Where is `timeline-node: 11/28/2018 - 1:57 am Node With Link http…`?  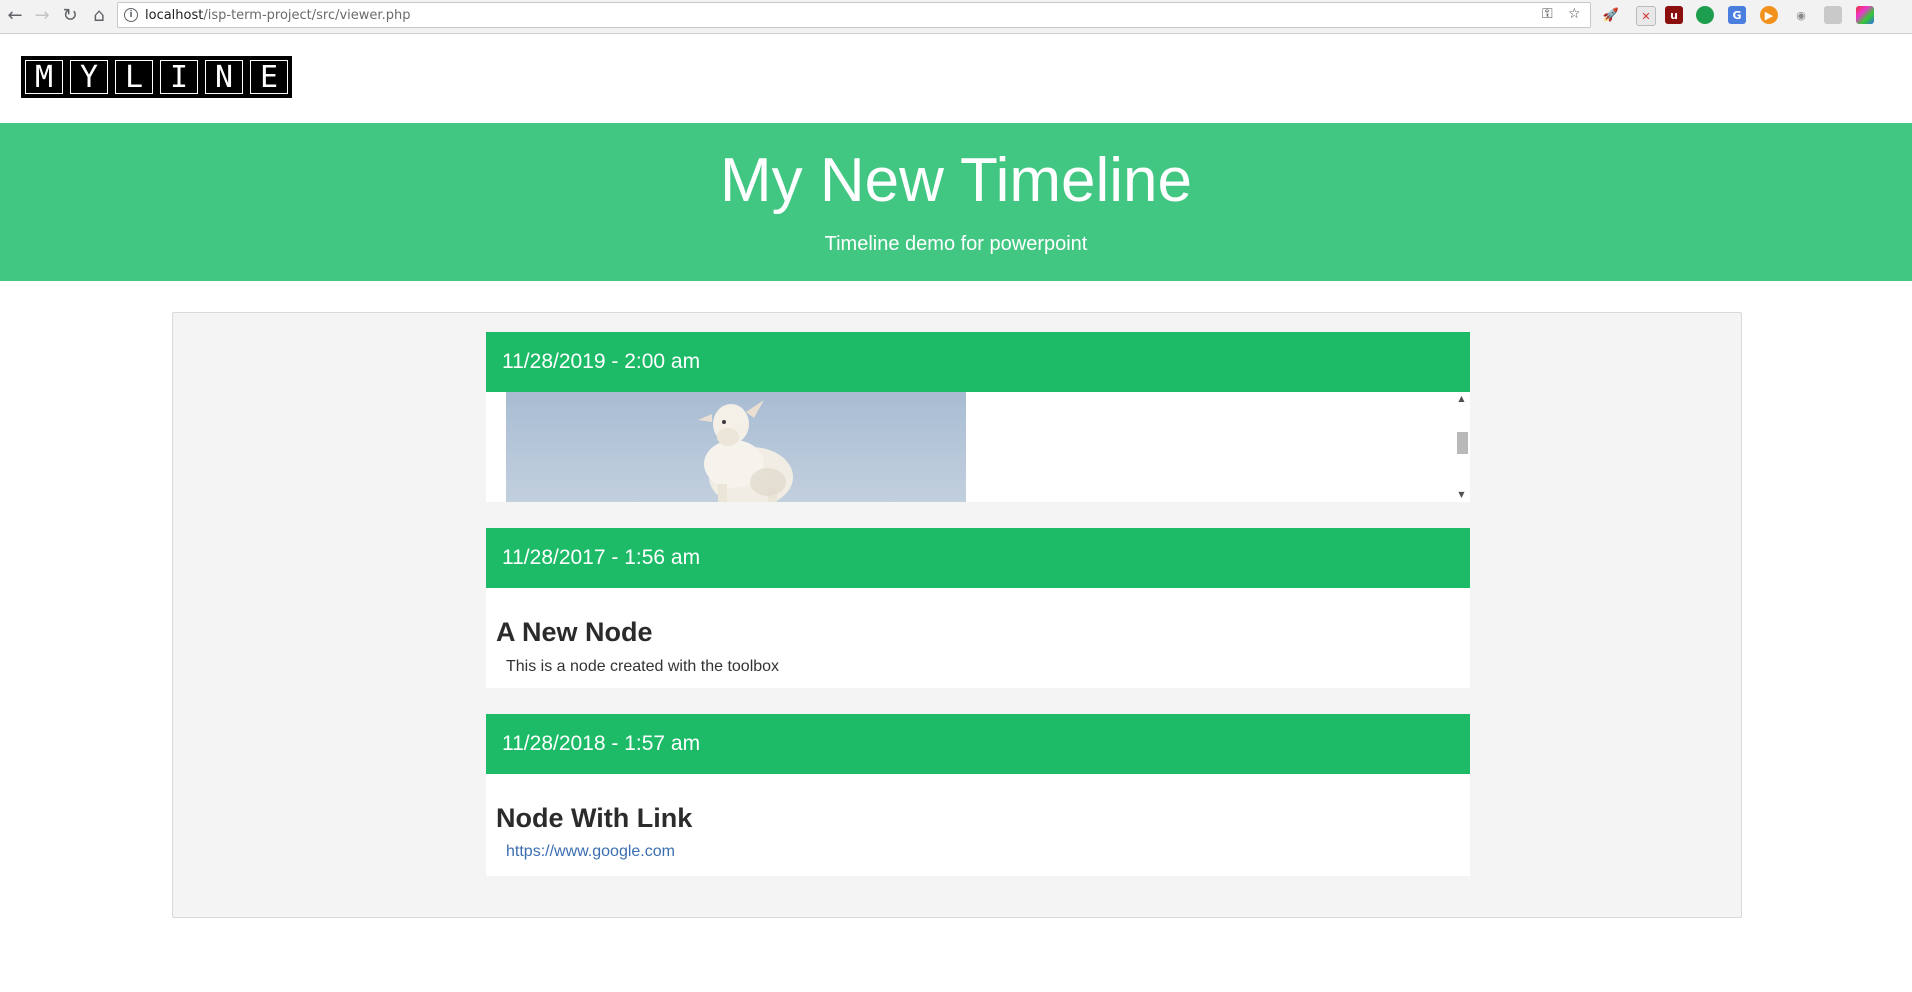 timeline-node: 11/28/2018 - 1:57 am Node With Link http… is located at coordinates (978, 795).